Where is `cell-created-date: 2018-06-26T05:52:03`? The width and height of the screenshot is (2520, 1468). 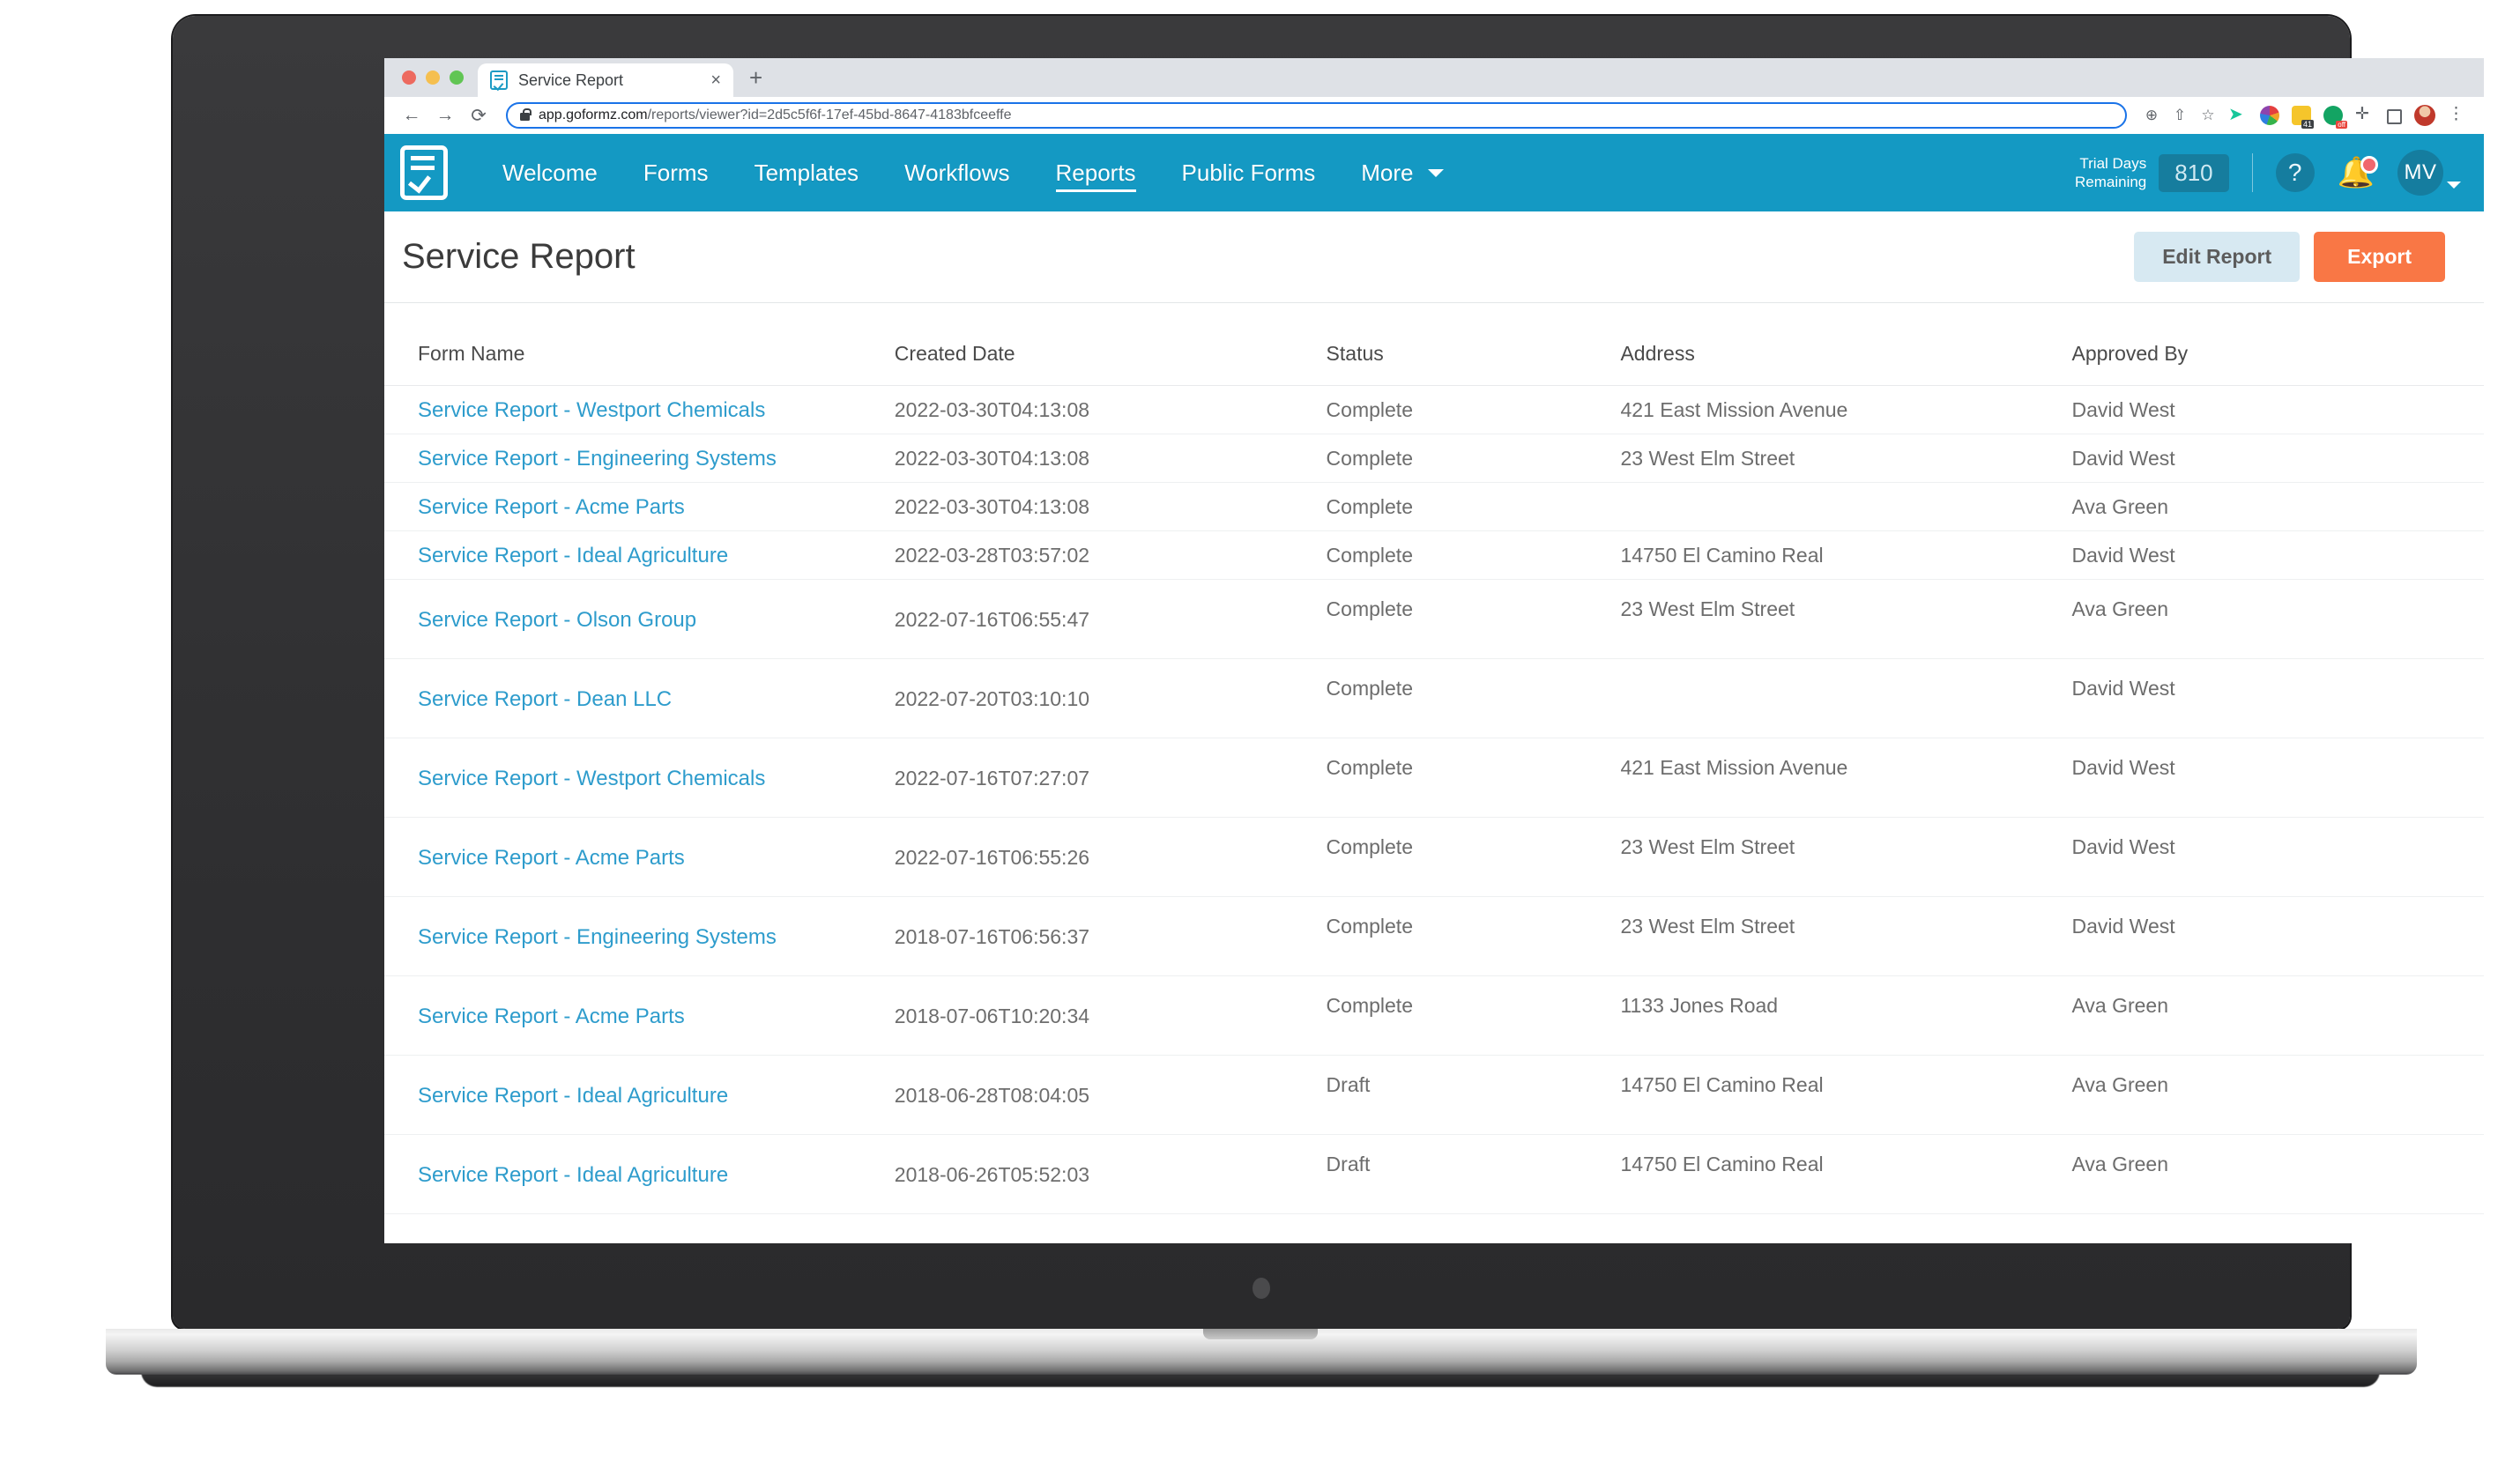 cell-created-date: 2018-06-26T05:52:03 is located at coordinates (992, 1174).